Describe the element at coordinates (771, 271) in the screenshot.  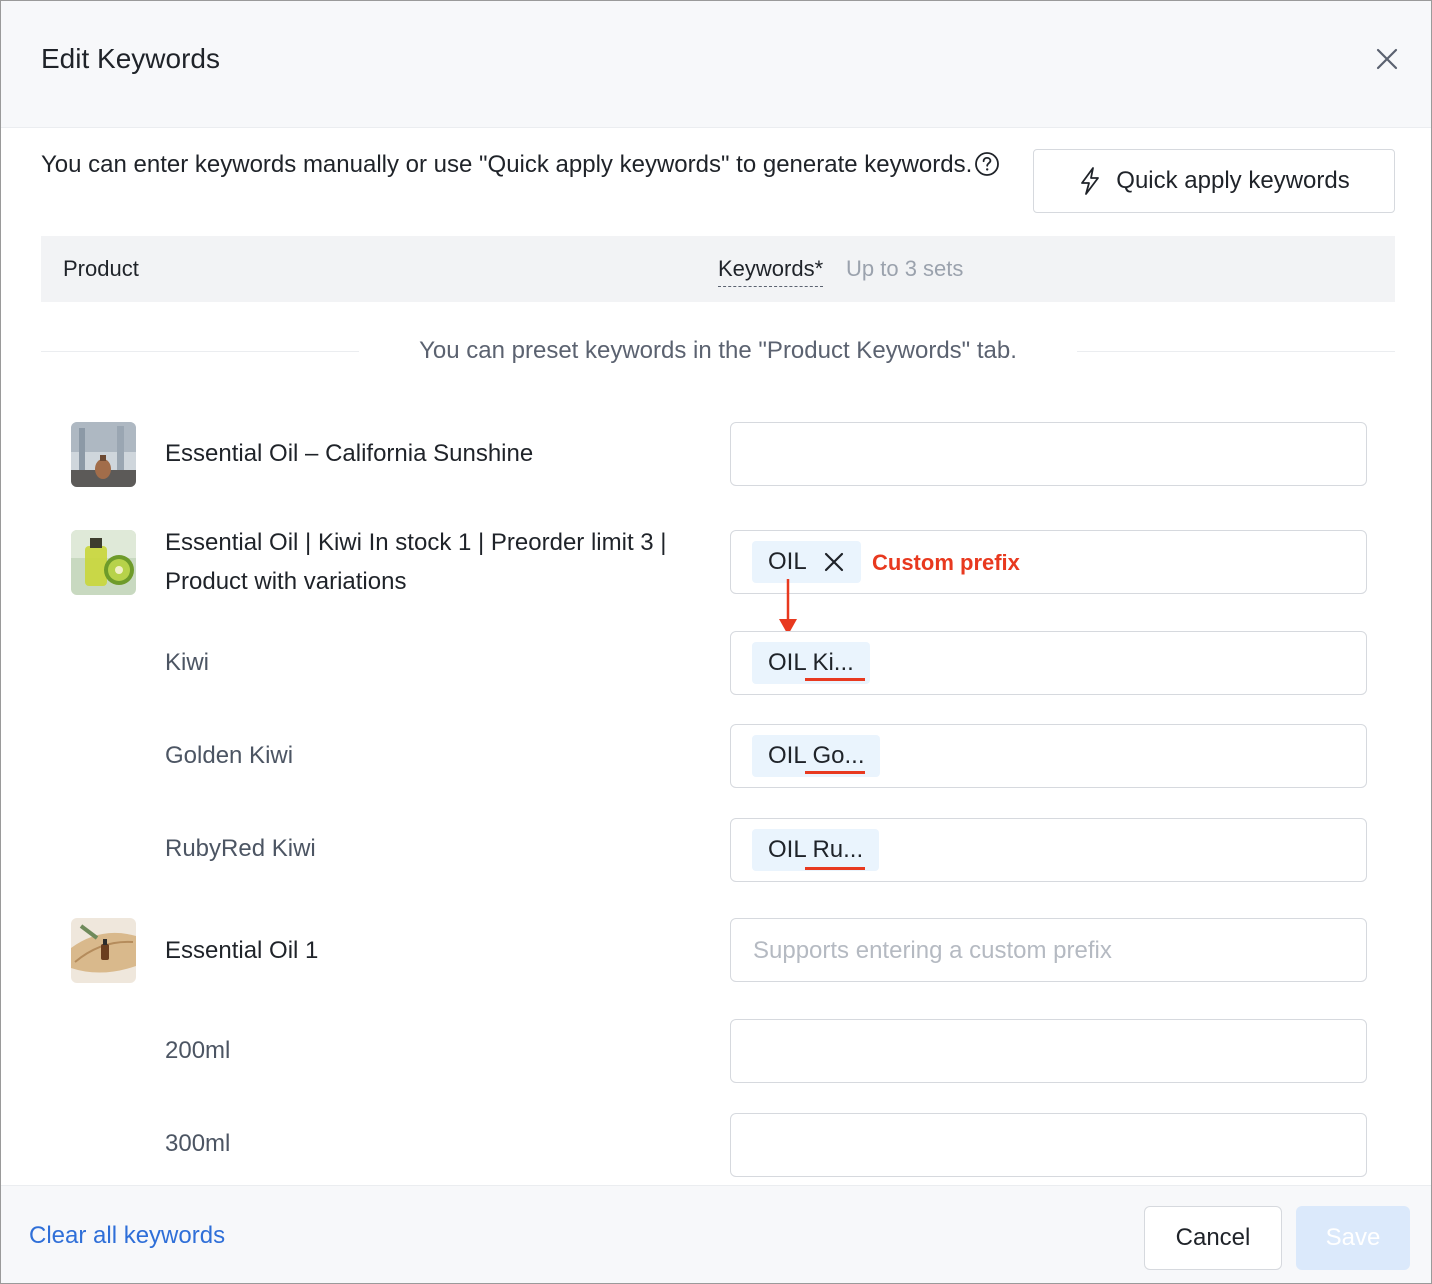
I see `column-keywords: Keywords*` at that location.